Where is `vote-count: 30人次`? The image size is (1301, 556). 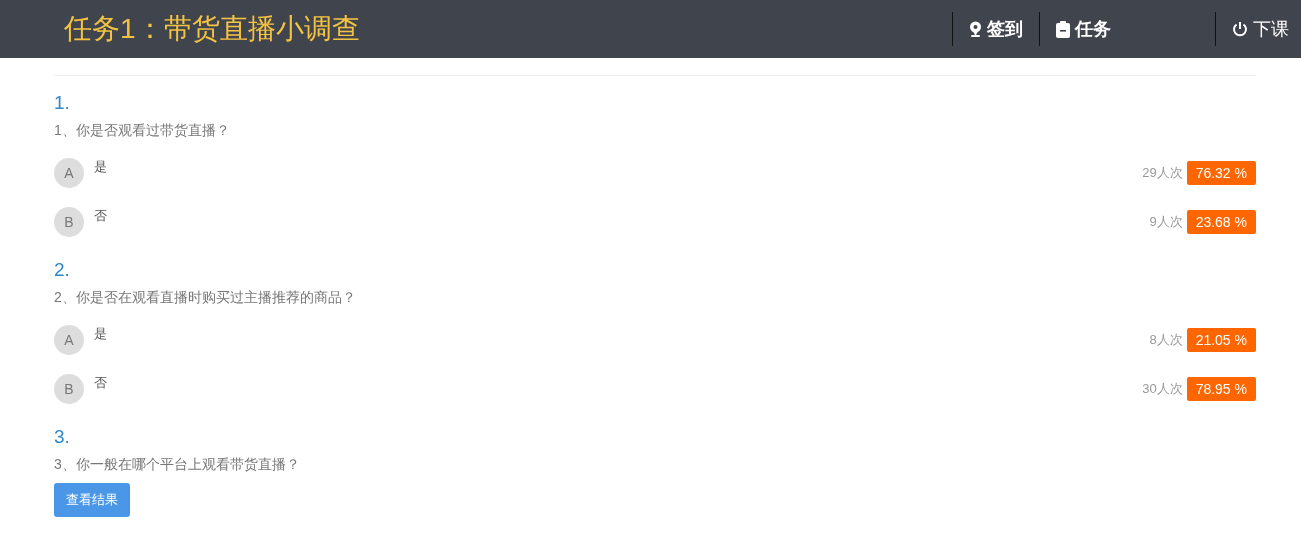
vote-count: 30人次 is located at coordinates (1162, 388).